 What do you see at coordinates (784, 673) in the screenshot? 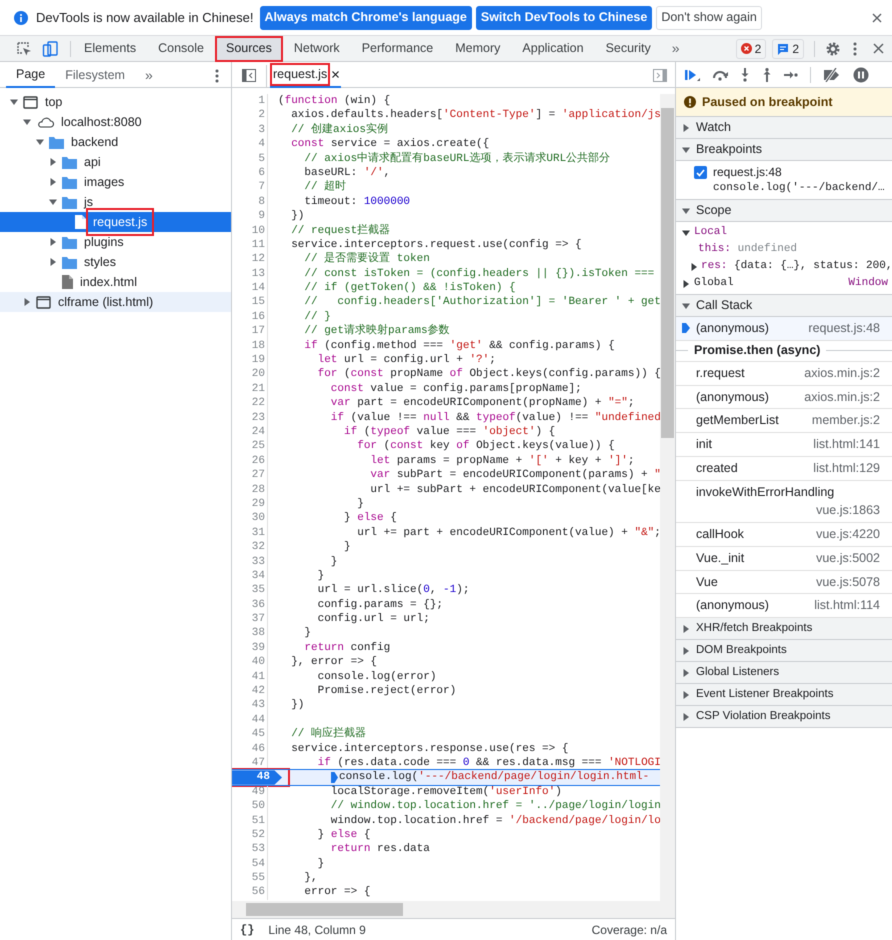
I see `section-header: Global Listeners` at bounding box center [784, 673].